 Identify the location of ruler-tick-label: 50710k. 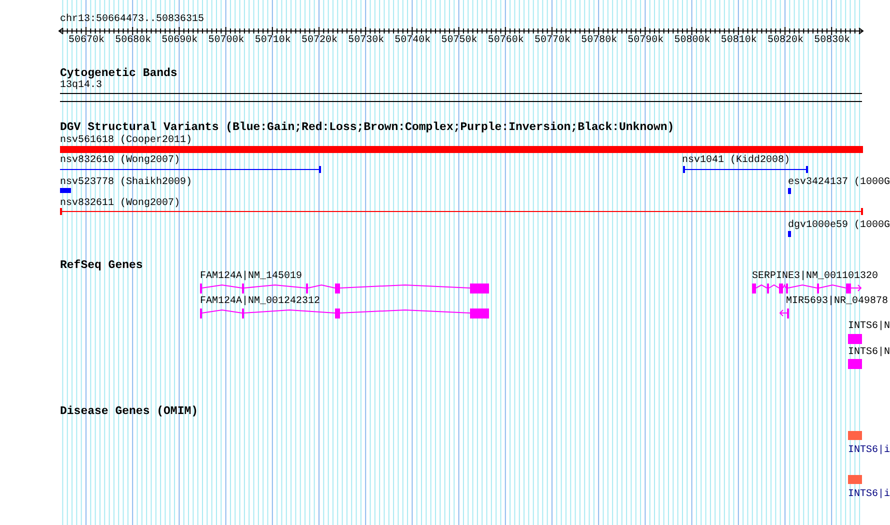
(272, 40).